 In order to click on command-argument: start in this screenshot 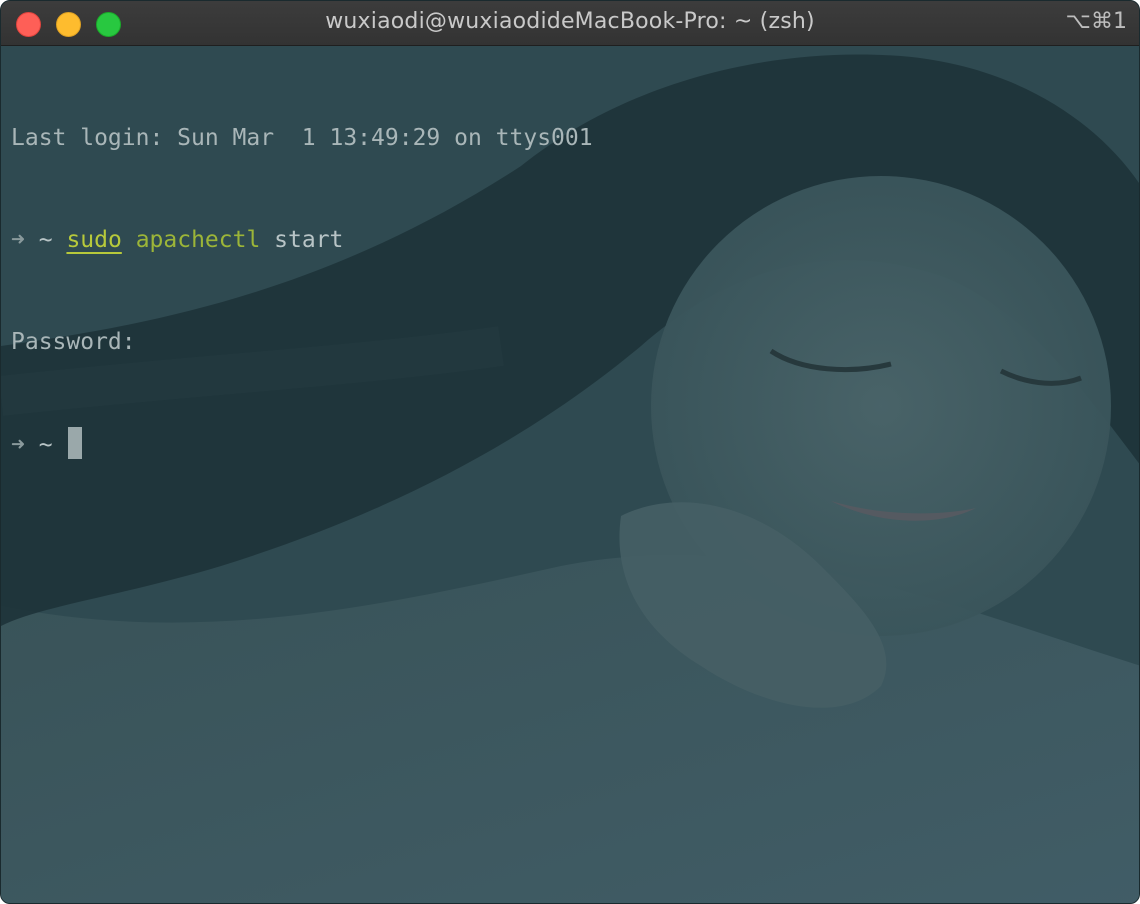, I will do `click(309, 240)`.